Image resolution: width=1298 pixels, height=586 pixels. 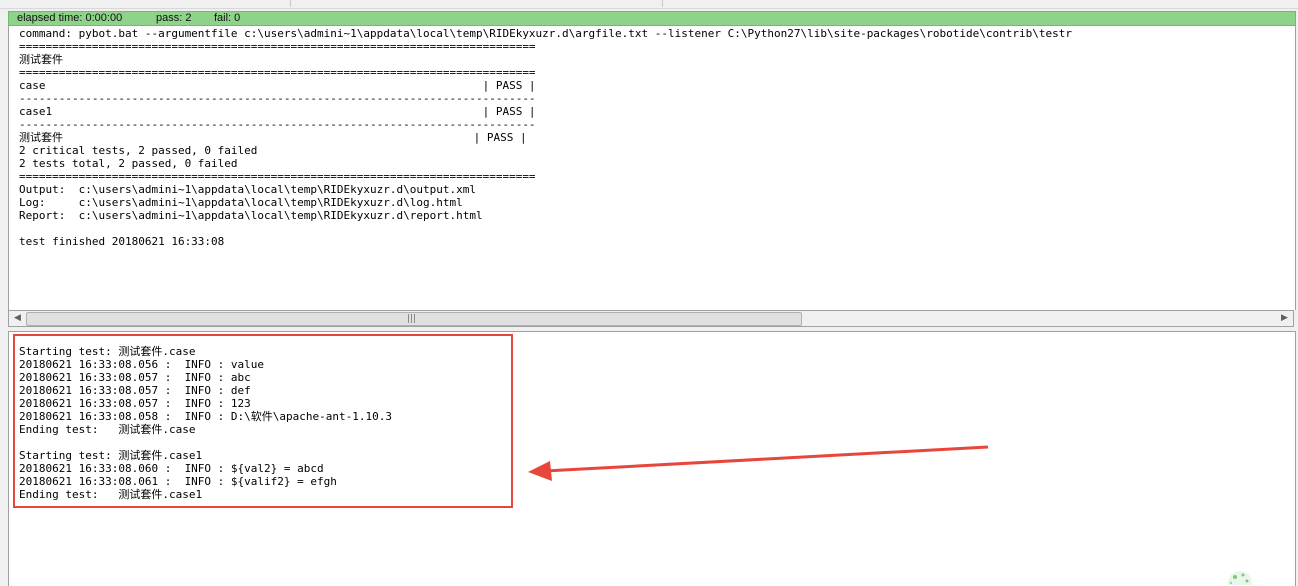 I want to click on log-line: 20180621 16:33:08.057 : INFO : 123, so click(x=135, y=403).